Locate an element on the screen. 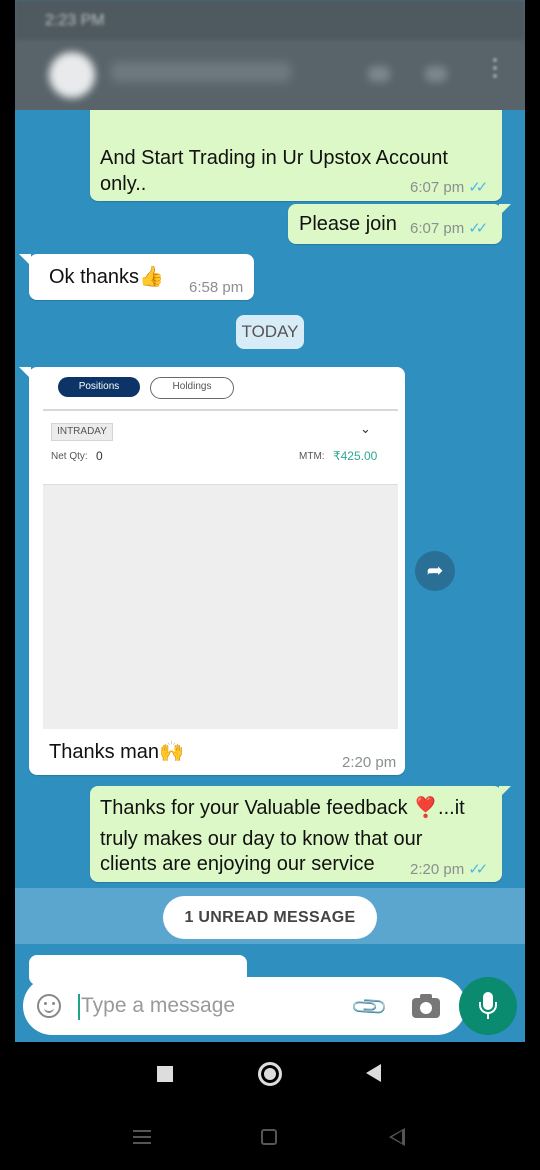  home-square-icon is located at coordinates (269, 1137).